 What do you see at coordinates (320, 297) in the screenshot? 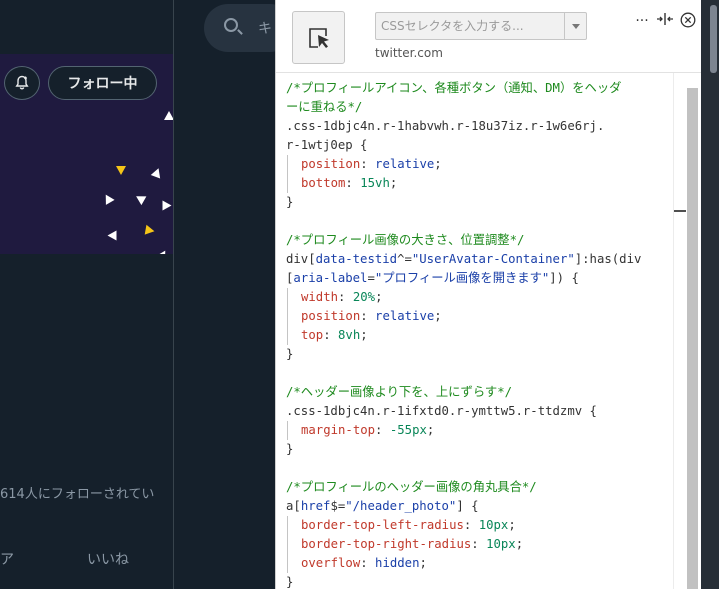
I see `code-token: width` at bounding box center [320, 297].